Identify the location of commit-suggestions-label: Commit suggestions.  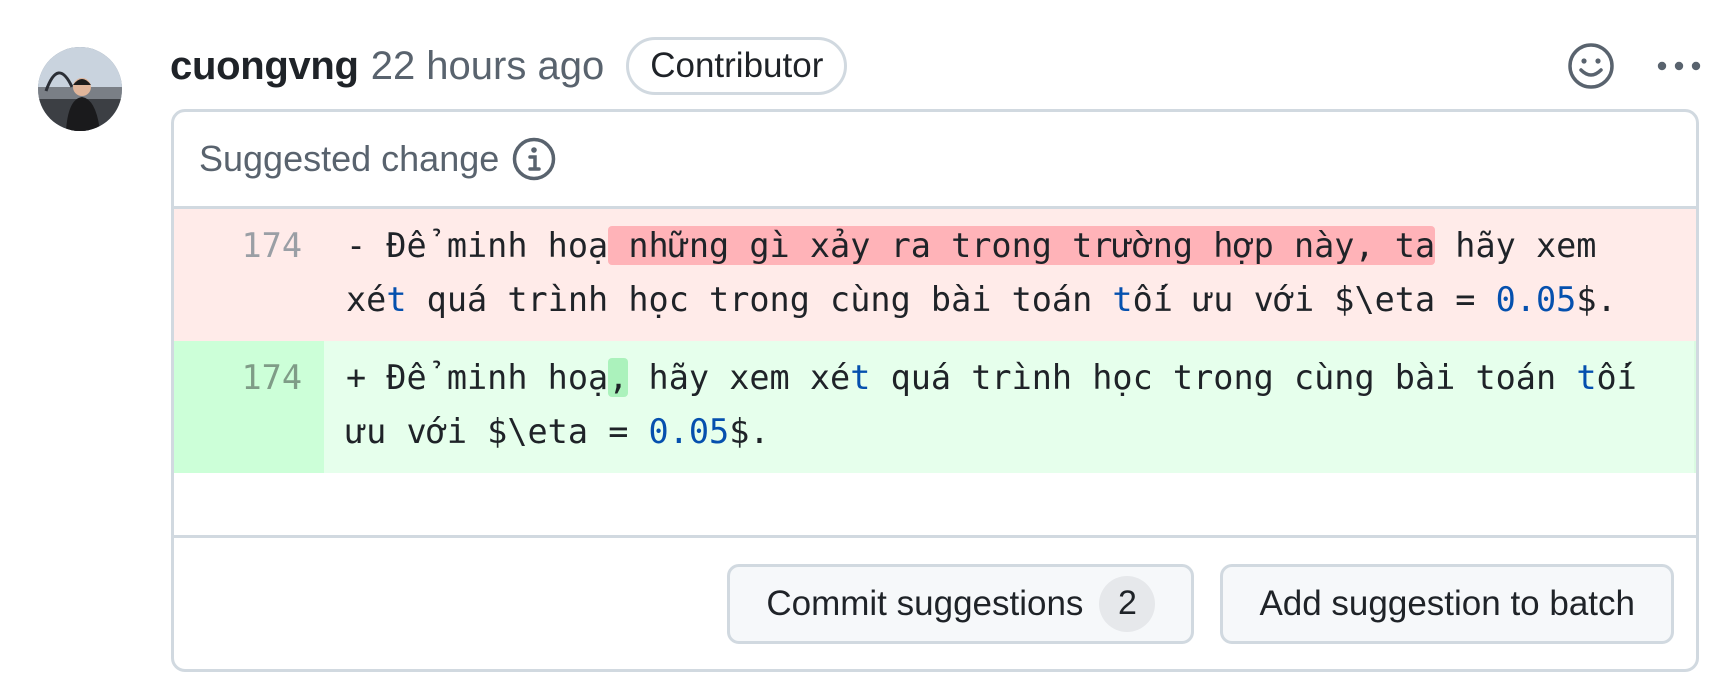
(925, 603).